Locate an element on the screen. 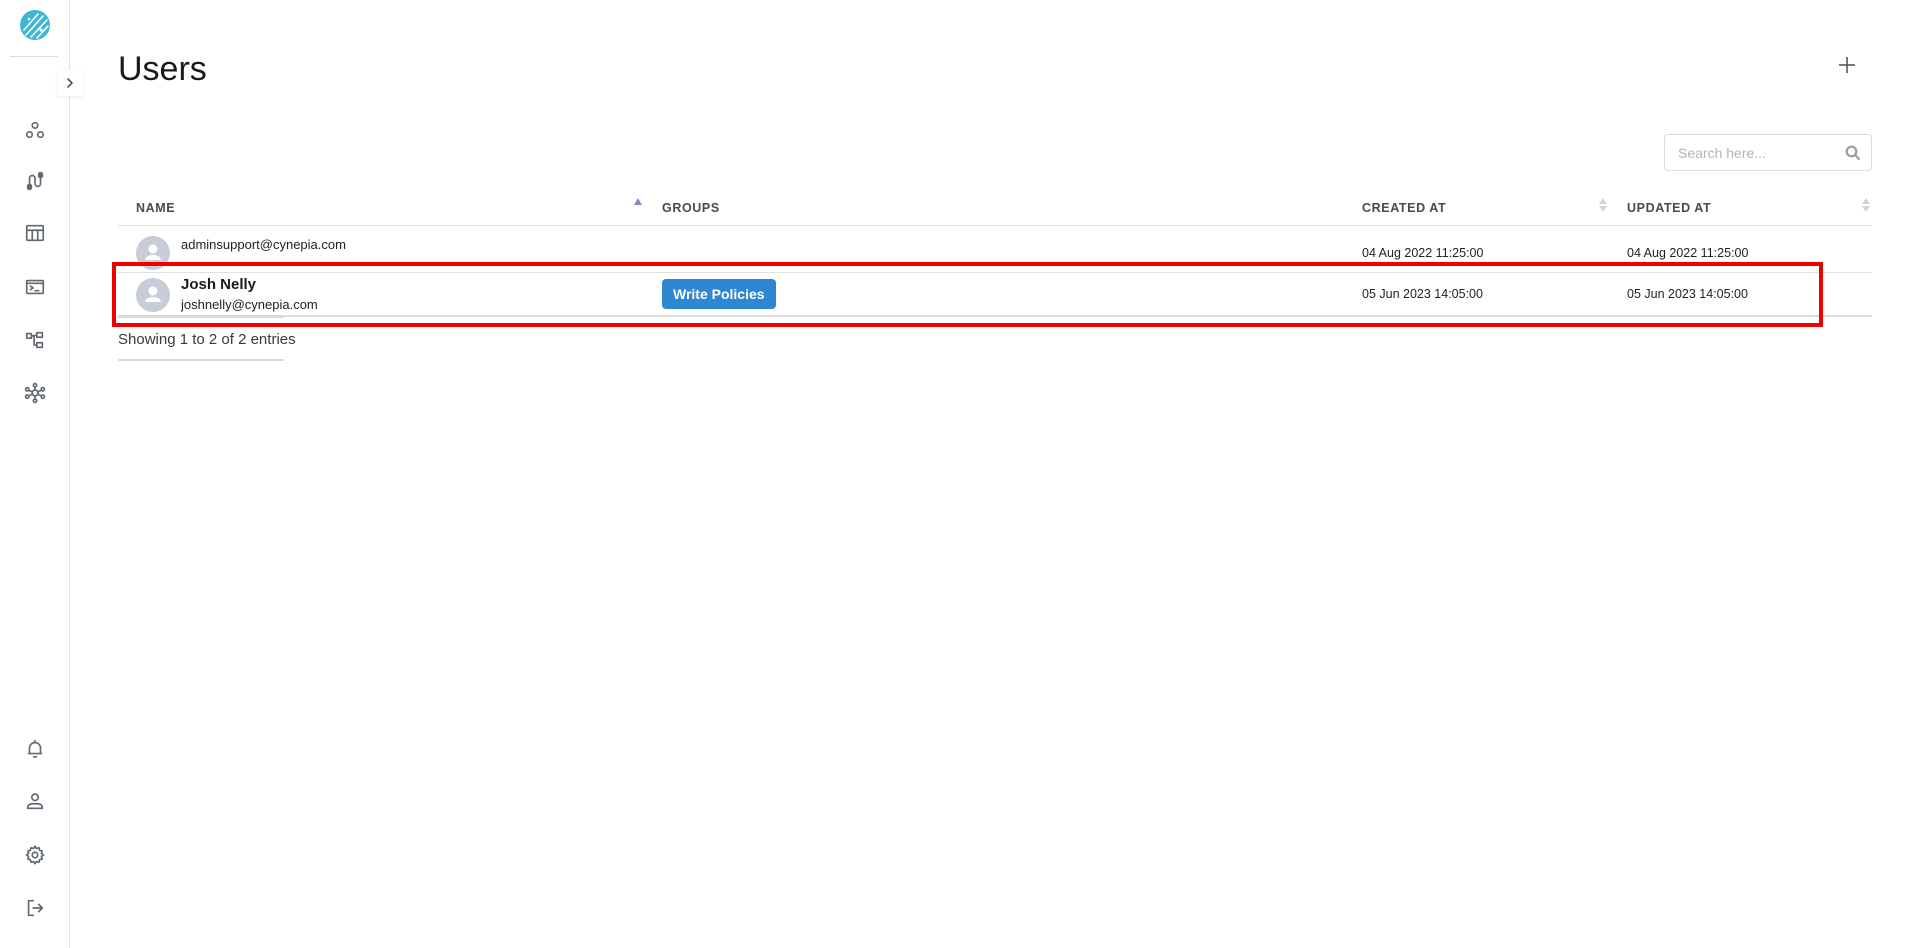 The image size is (1920, 948). sidebar-item-hierarchy is located at coordinates (35, 340).